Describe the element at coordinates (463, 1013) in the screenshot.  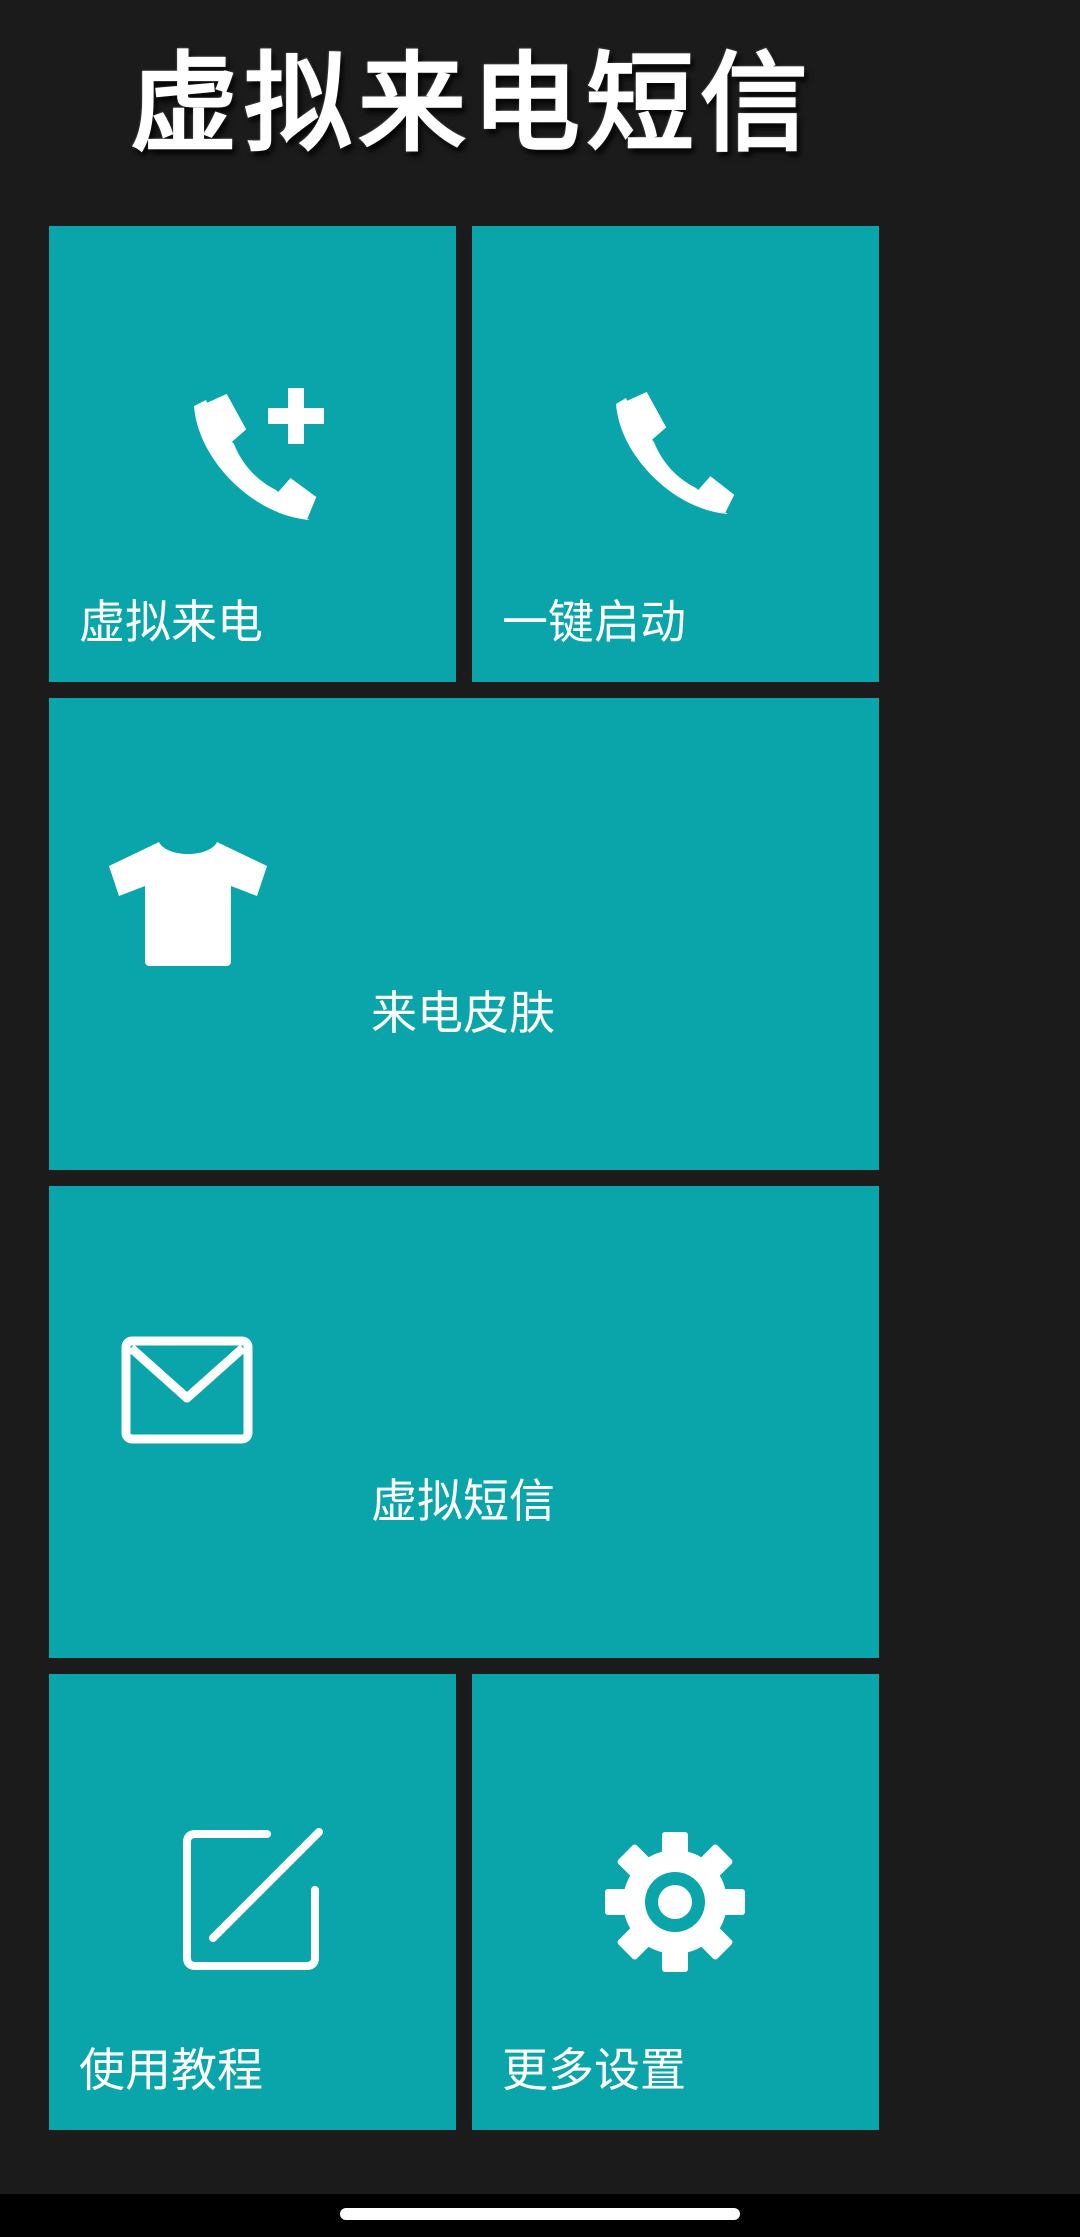
I see `call-skin-label: 来电皮肤` at that location.